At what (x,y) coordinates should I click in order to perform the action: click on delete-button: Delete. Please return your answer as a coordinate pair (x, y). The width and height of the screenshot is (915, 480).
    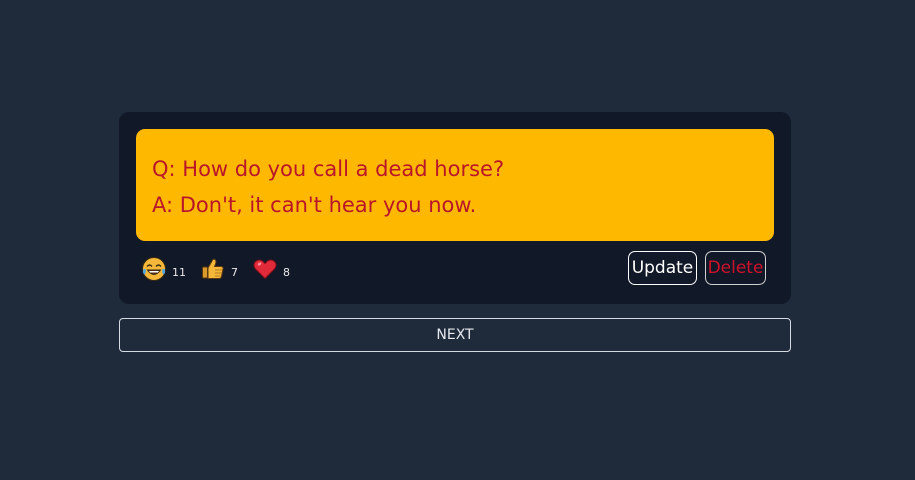
    Looking at the image, I should click on (735, 268).